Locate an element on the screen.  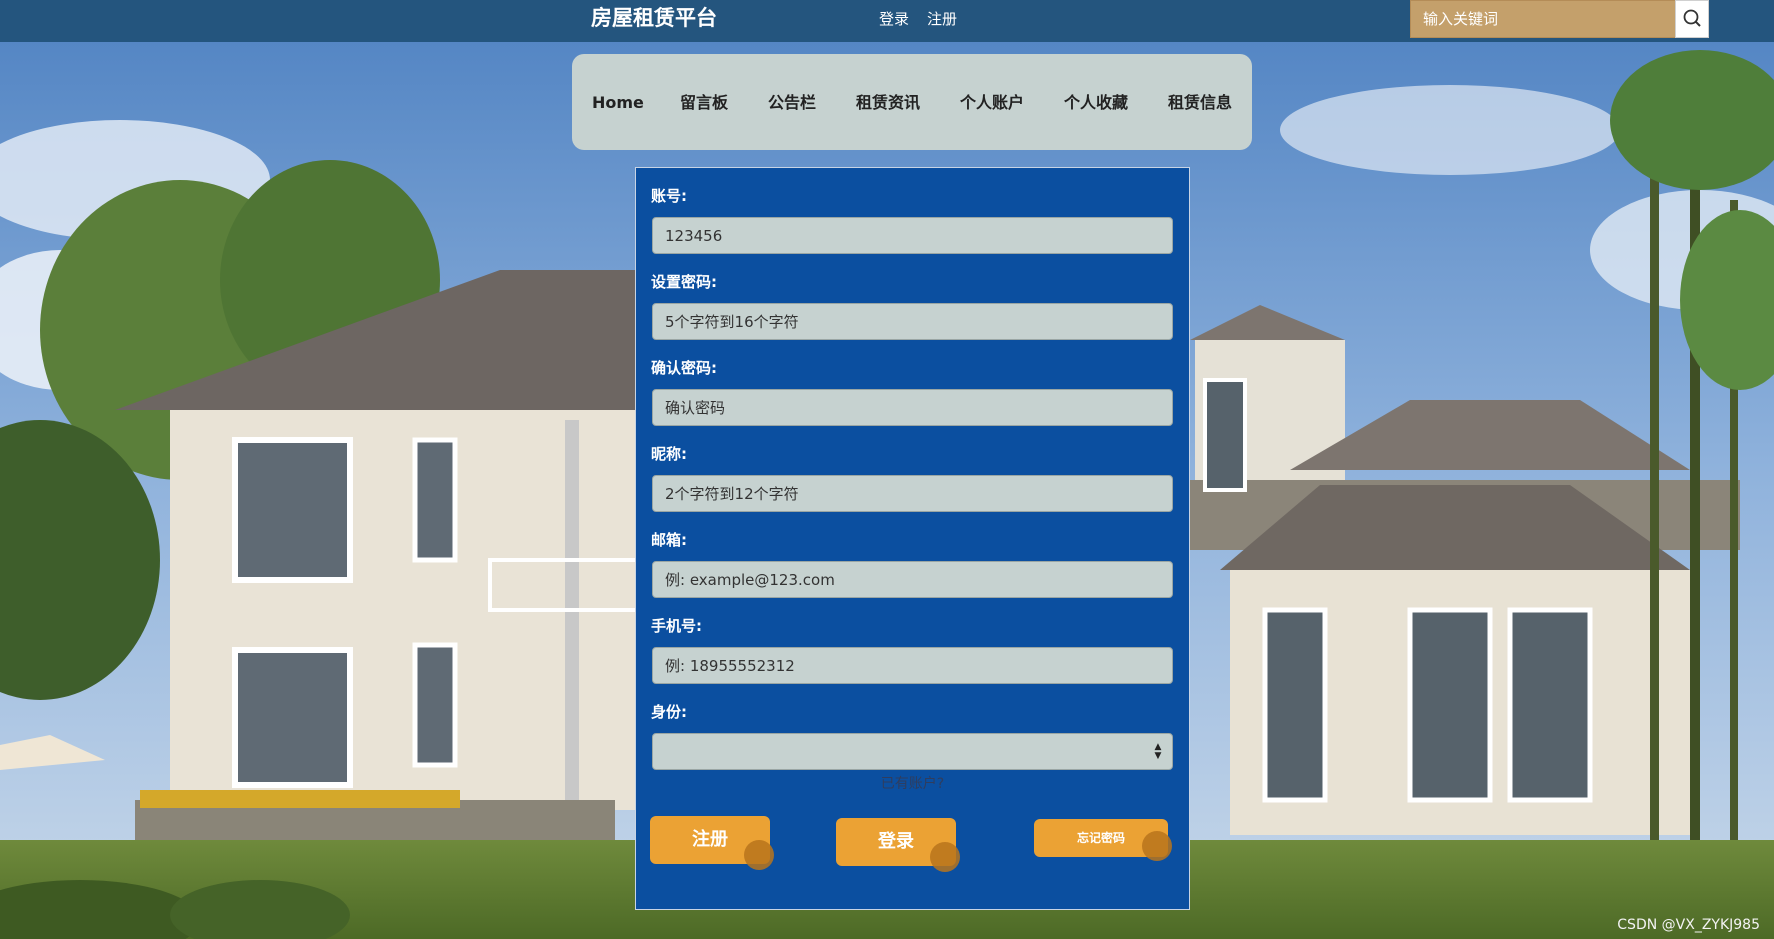
confirm-password-label: 确认密码: is located at coordinates (684, 368).